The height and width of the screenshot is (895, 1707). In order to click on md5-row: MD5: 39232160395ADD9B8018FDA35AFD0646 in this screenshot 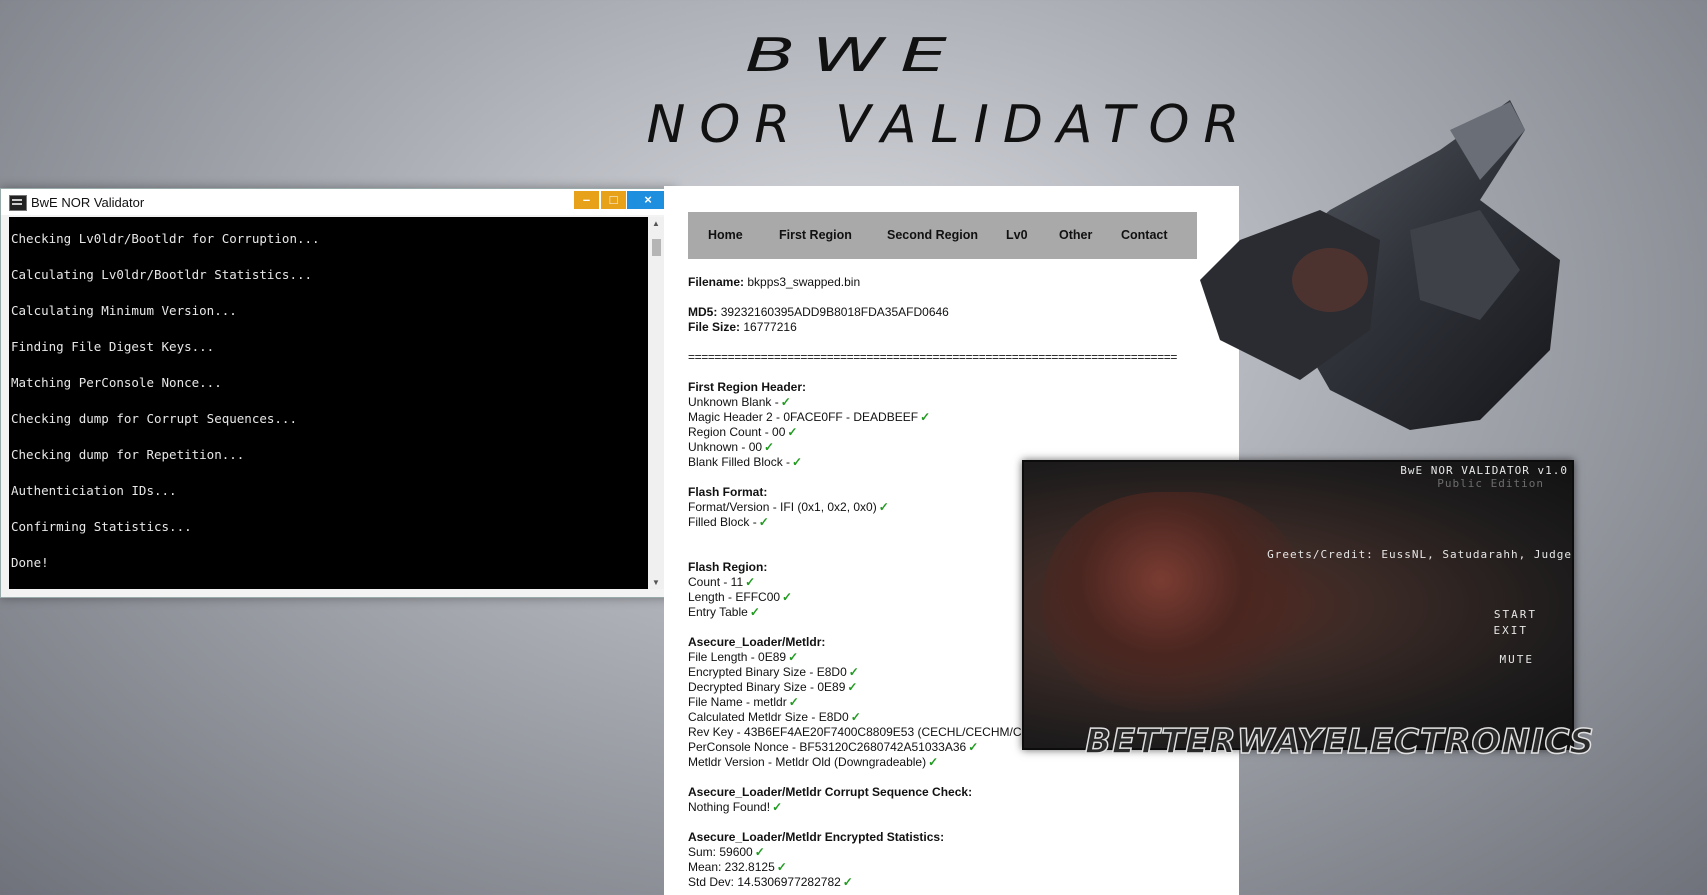, I will do `click(818, 312)`.